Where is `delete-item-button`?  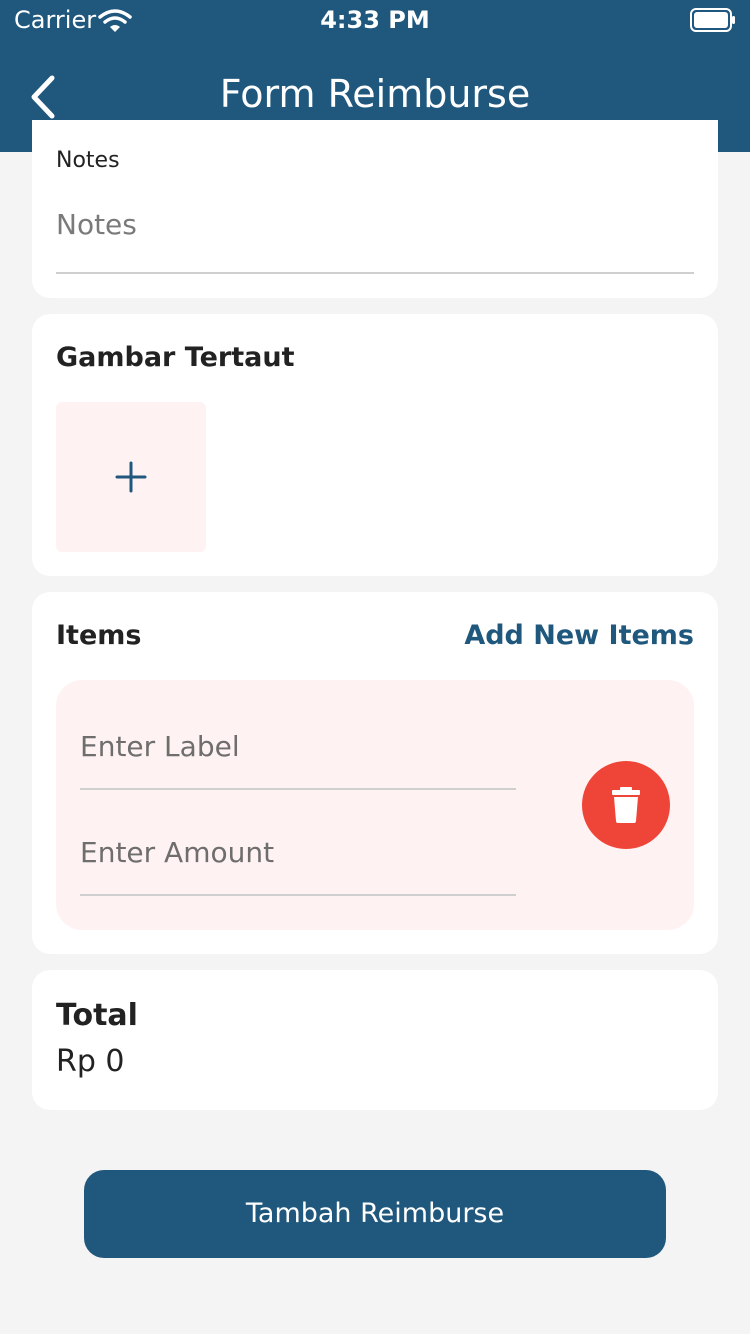
delete-item-button is located at coordinates (626, 805).